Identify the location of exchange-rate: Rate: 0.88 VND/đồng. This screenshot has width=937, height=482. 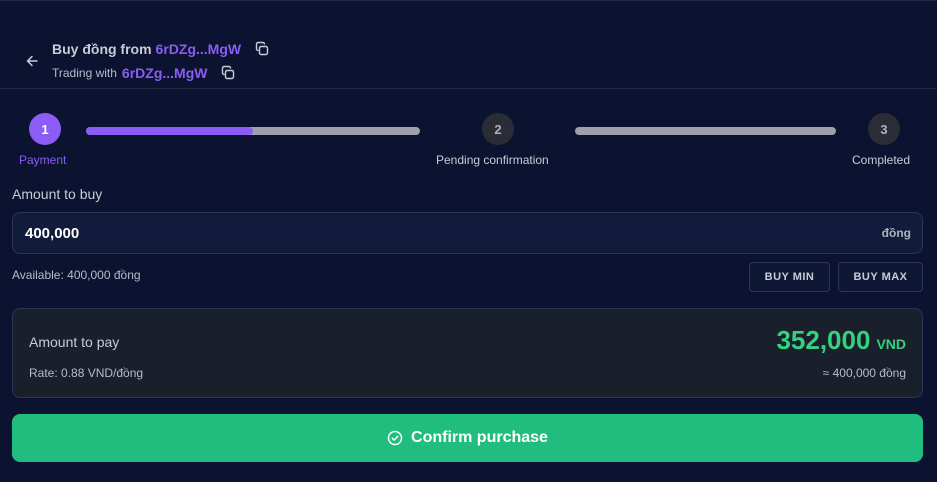
(86, 373).